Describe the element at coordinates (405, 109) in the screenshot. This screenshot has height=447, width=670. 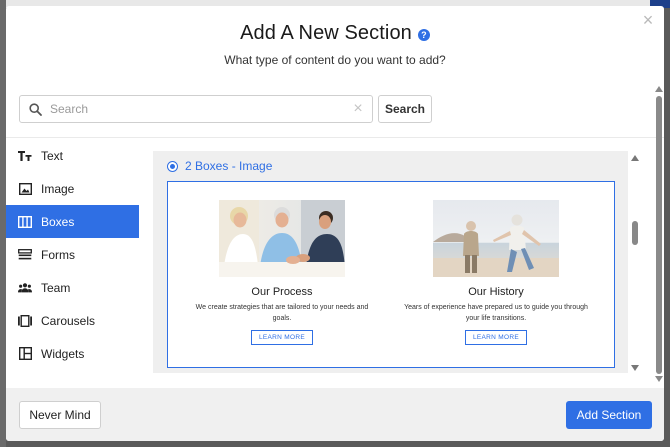
I see `search-button: Search` at that location.